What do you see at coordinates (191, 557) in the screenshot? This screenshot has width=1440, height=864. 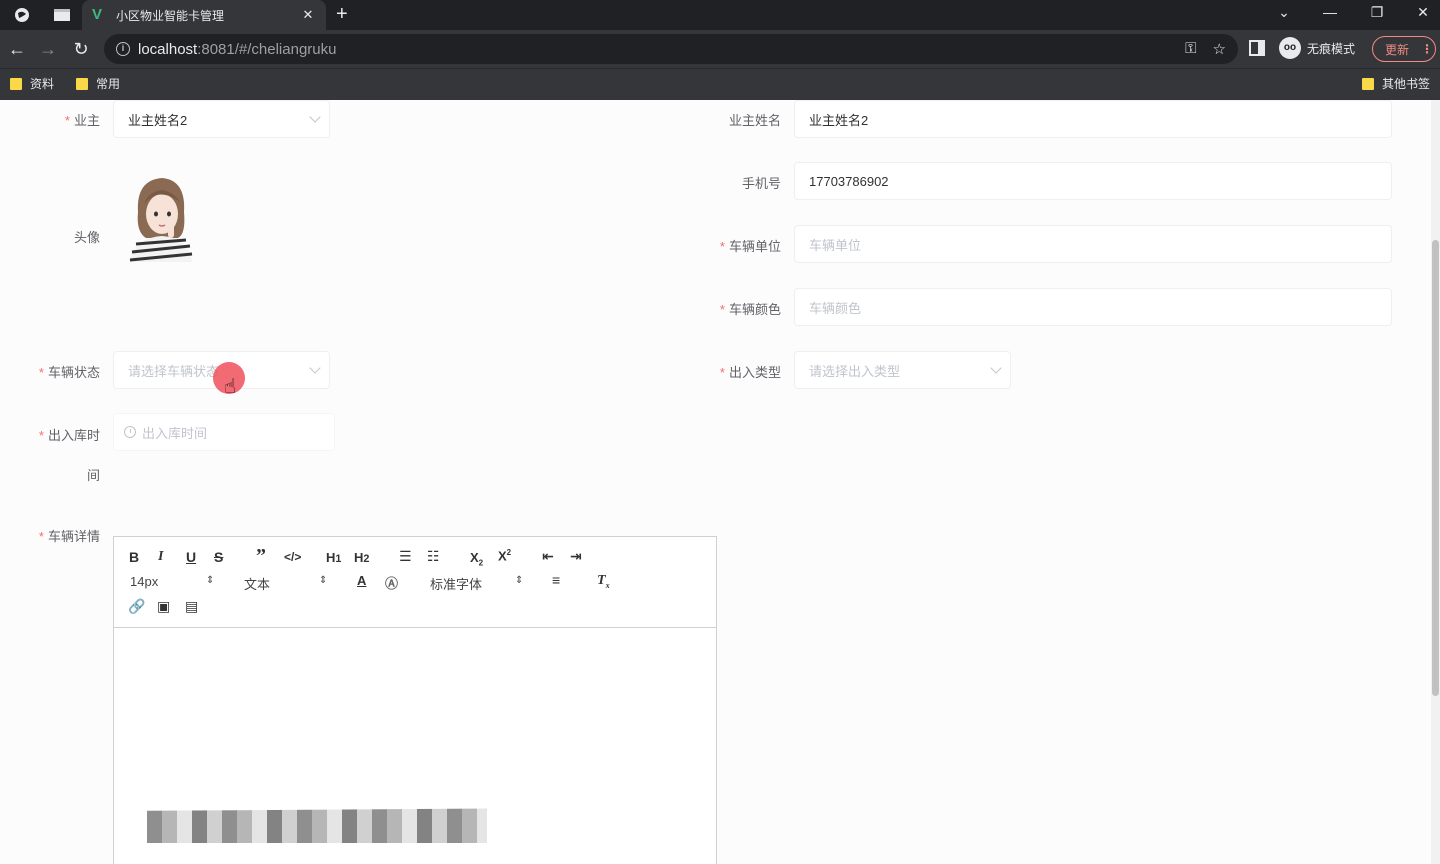 I see `underline-icon: U` at bounding box center [191, 557].